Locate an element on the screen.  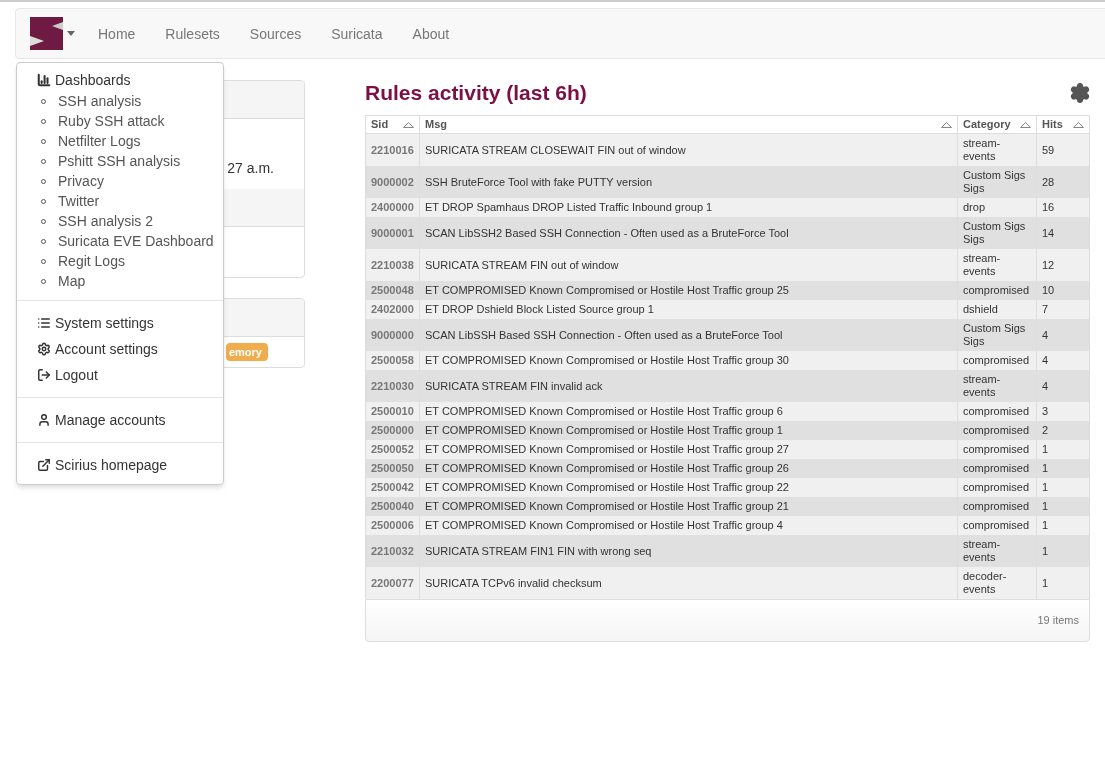
column-header: Category is located at coordinates (997, 124).